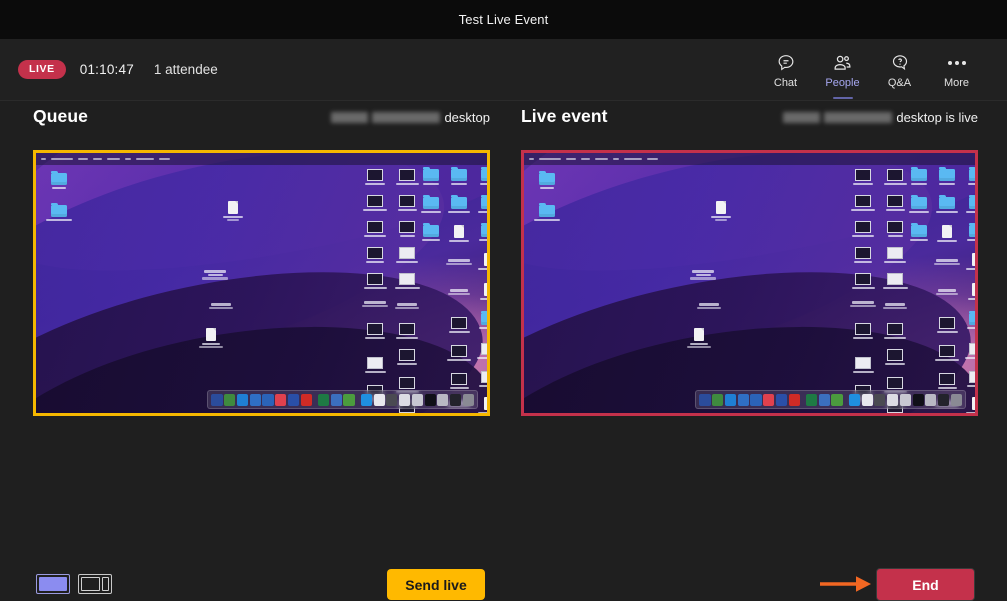 Image resolution: width=1007 pixels, height=601 pixels. Describe the element at coordinates (786, 63) in the screenshot. I see `chat-icon` at that location.